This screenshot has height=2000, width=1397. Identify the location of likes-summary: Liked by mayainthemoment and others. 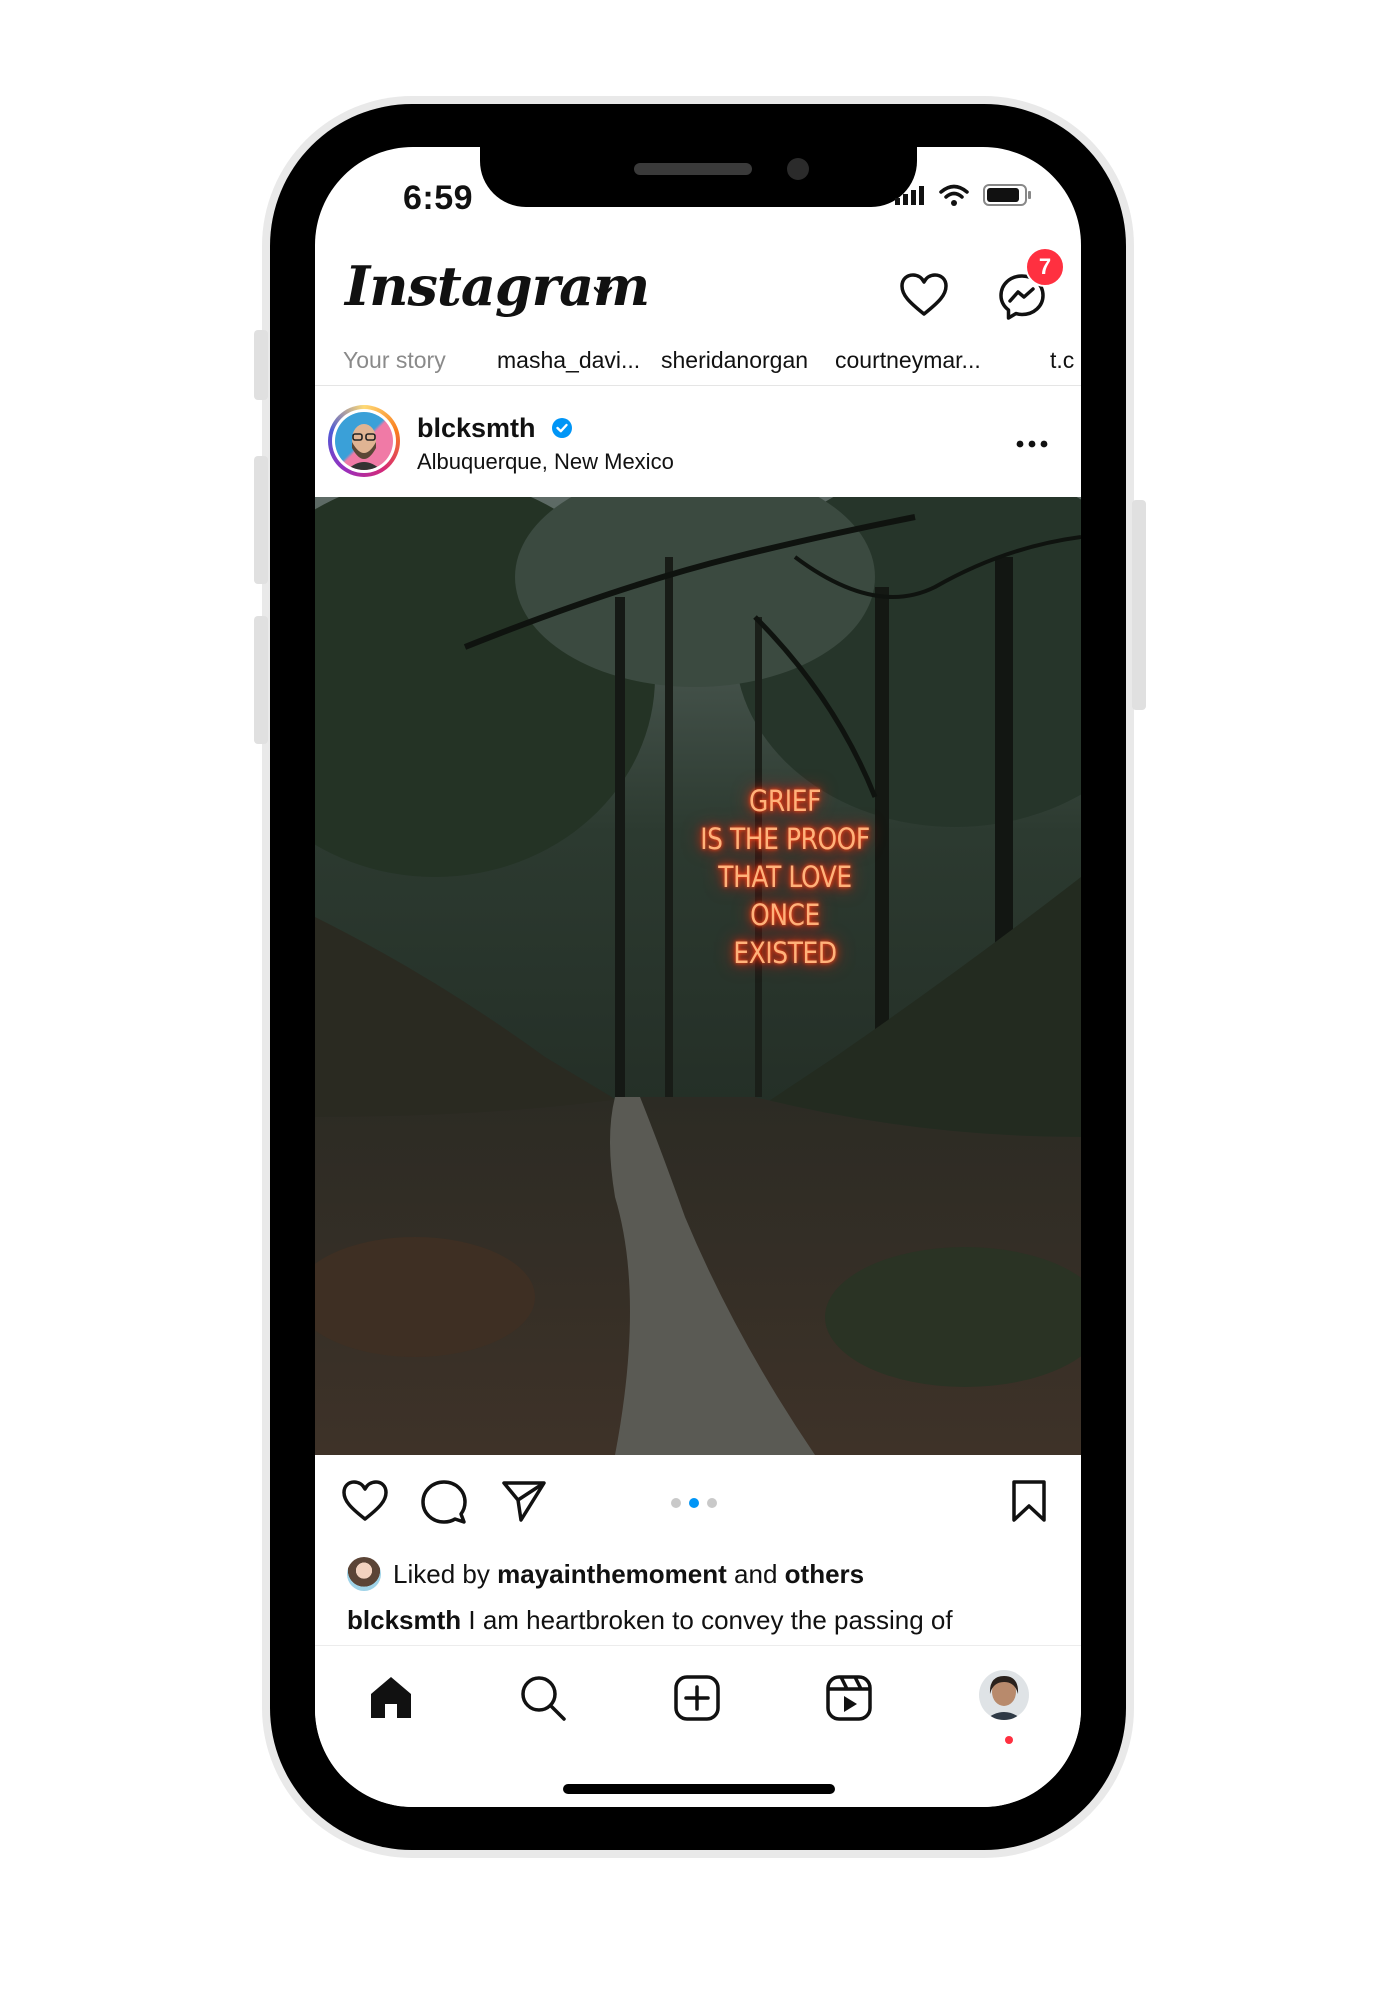
(605, 1574).